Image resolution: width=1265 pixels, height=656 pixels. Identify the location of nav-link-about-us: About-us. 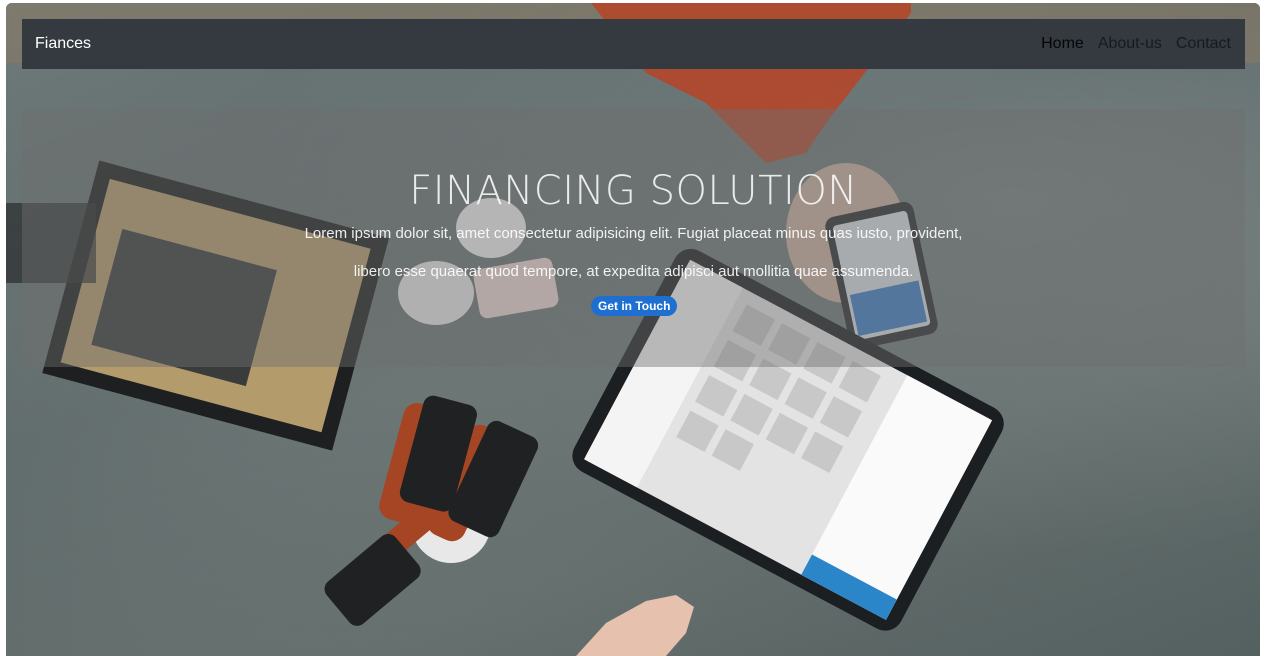
(1130, 44).